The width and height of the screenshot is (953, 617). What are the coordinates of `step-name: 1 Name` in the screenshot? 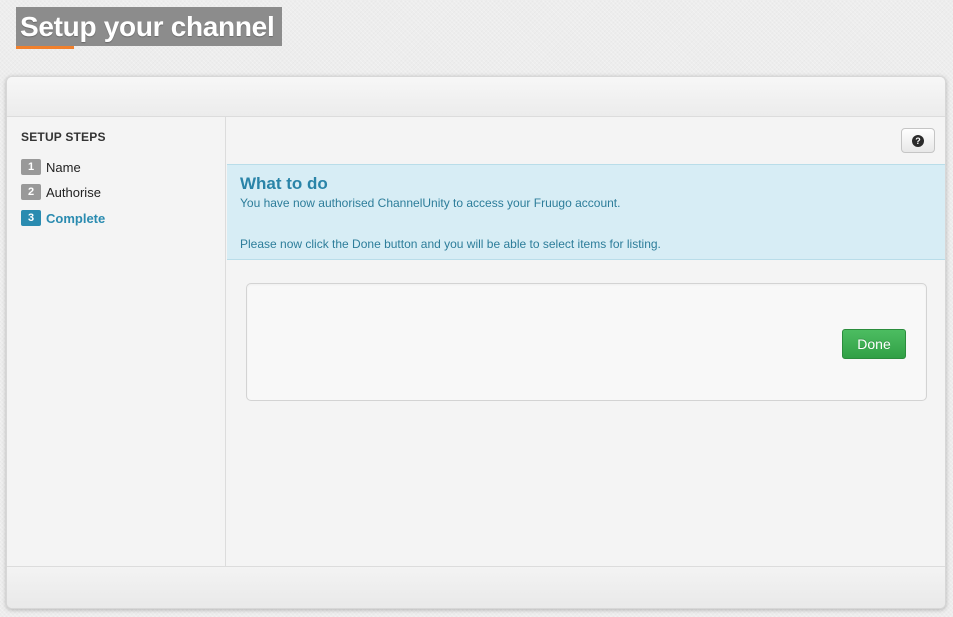 It's located at (51, 167).